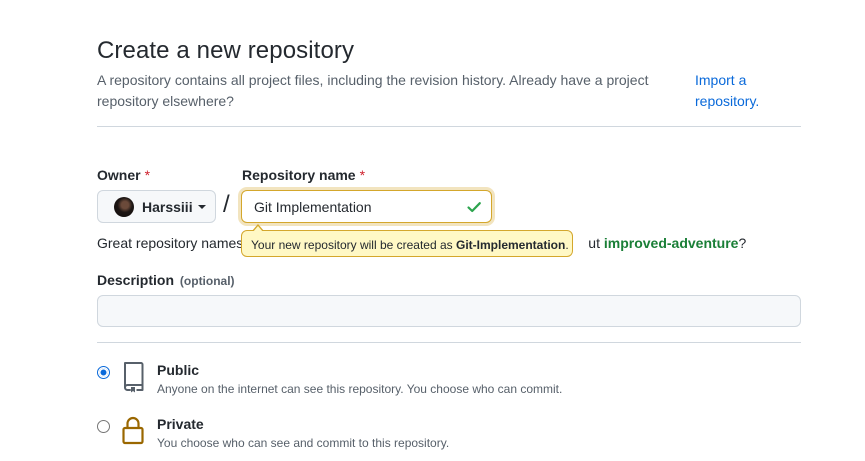 The image size is (865, 461). What do you see at coordinates (201, 207) in the screenshot?
I see `chevron-down-icon` at bounding box center [201, 207].